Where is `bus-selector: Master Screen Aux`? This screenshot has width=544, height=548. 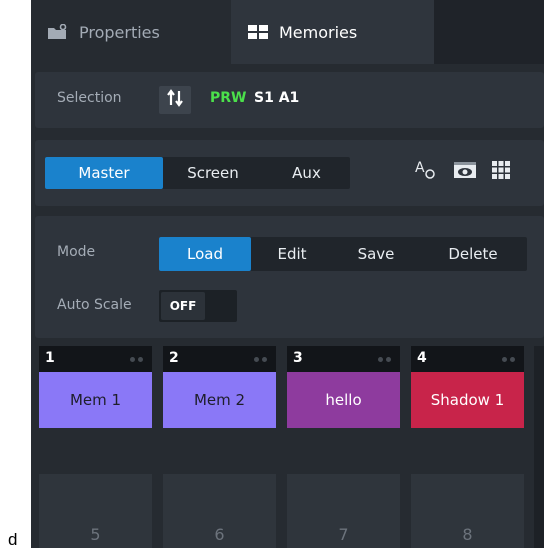
bus-selector: Master Screen Aux is located at coordinates (197, 173).